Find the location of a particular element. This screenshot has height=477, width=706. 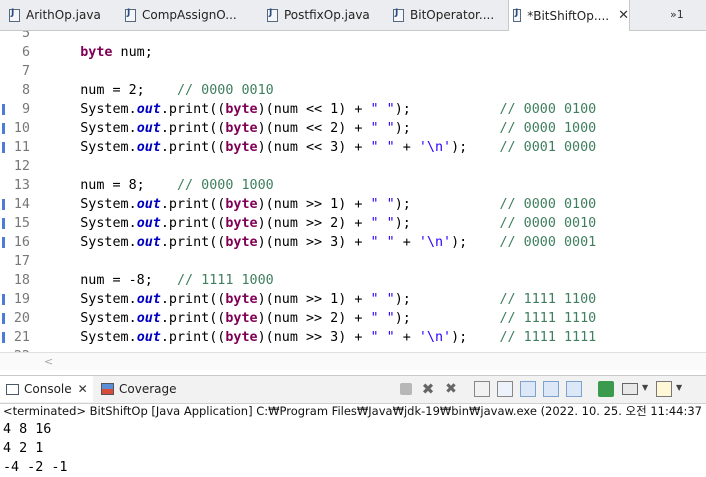

tab-label: ArithOp.java is located at coordinates (63, 15).